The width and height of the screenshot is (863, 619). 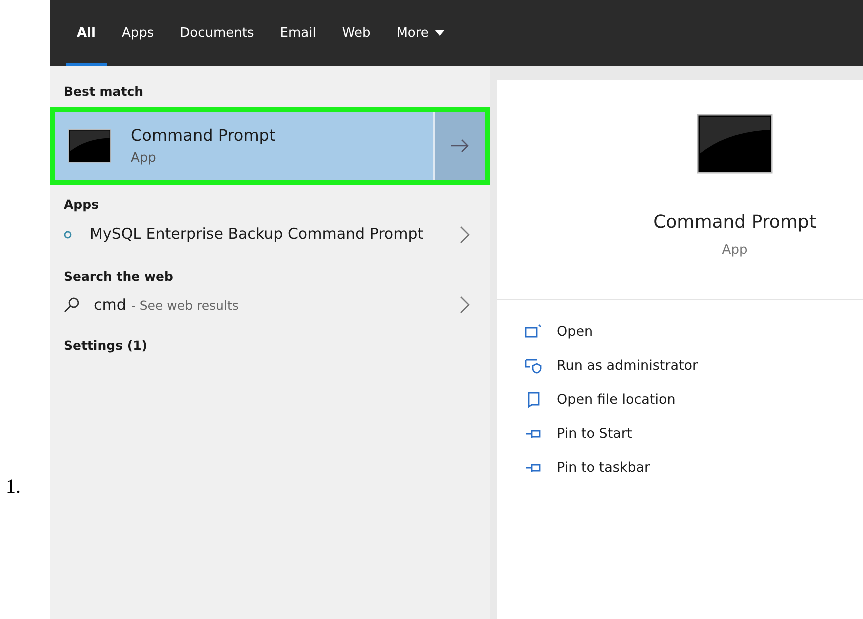 I want to click on action-link: Pin to taskbar, so click(x=694, y=468).